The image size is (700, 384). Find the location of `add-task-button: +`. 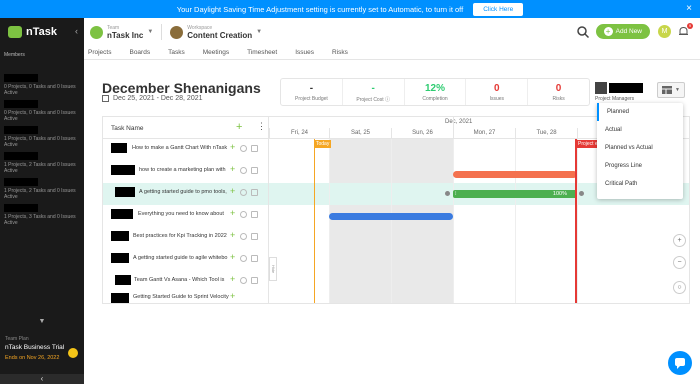

add-task-button: + is located at coordinates (239, 127).